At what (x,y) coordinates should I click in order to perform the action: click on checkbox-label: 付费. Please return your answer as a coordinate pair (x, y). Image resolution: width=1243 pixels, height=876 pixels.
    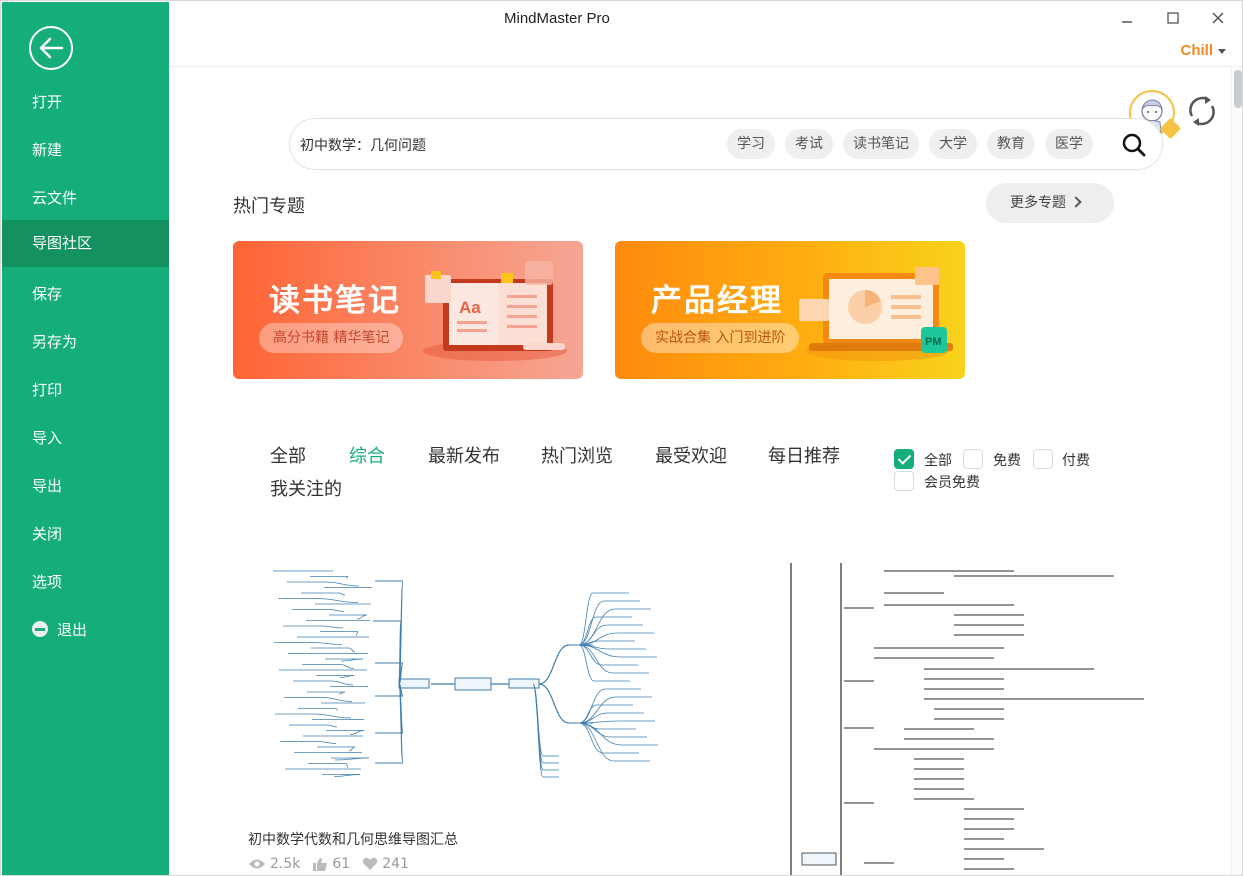
    Looking at the image, I should click on (1076, 460).